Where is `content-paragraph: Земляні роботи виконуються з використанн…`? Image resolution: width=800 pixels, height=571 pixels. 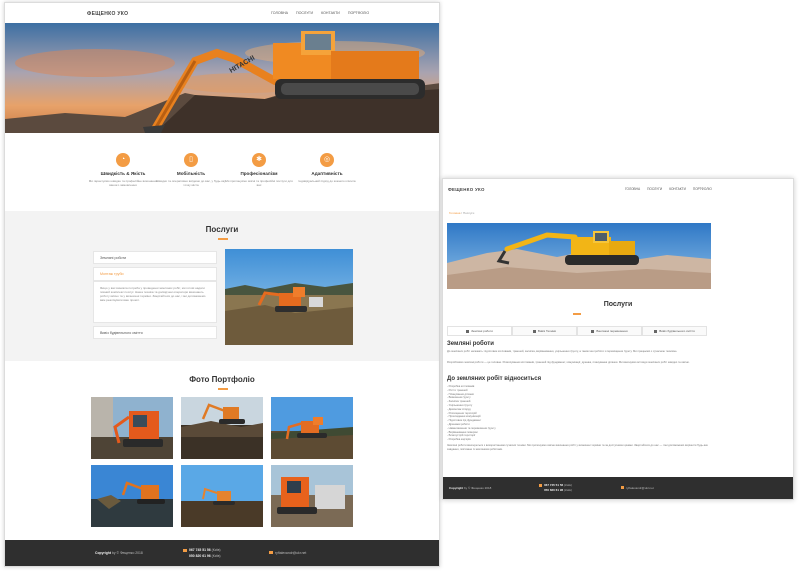
content-paragraph: Земляні роботи виконуються з використанн… is located at coordinates (577, 447).